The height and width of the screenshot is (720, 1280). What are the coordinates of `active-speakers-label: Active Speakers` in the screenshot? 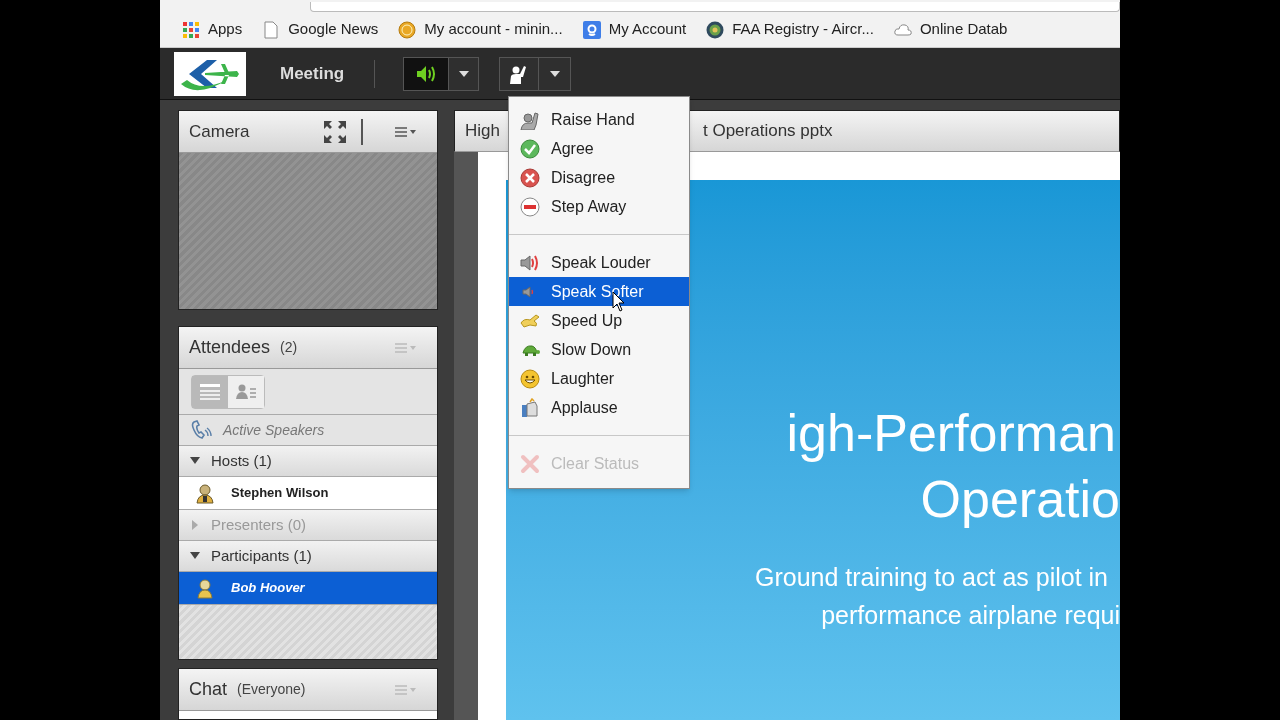 It's located at (274, 430).